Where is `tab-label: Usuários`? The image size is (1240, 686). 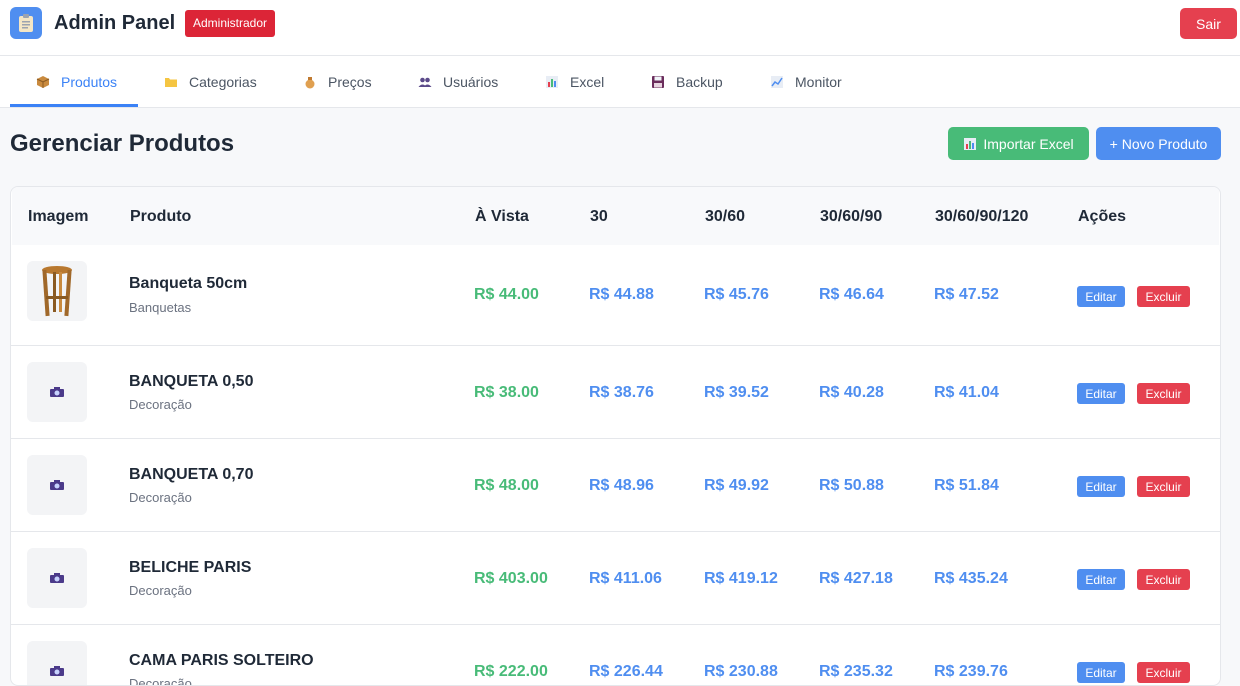
tab-label: Usuários is located at coordinates (471, 81).